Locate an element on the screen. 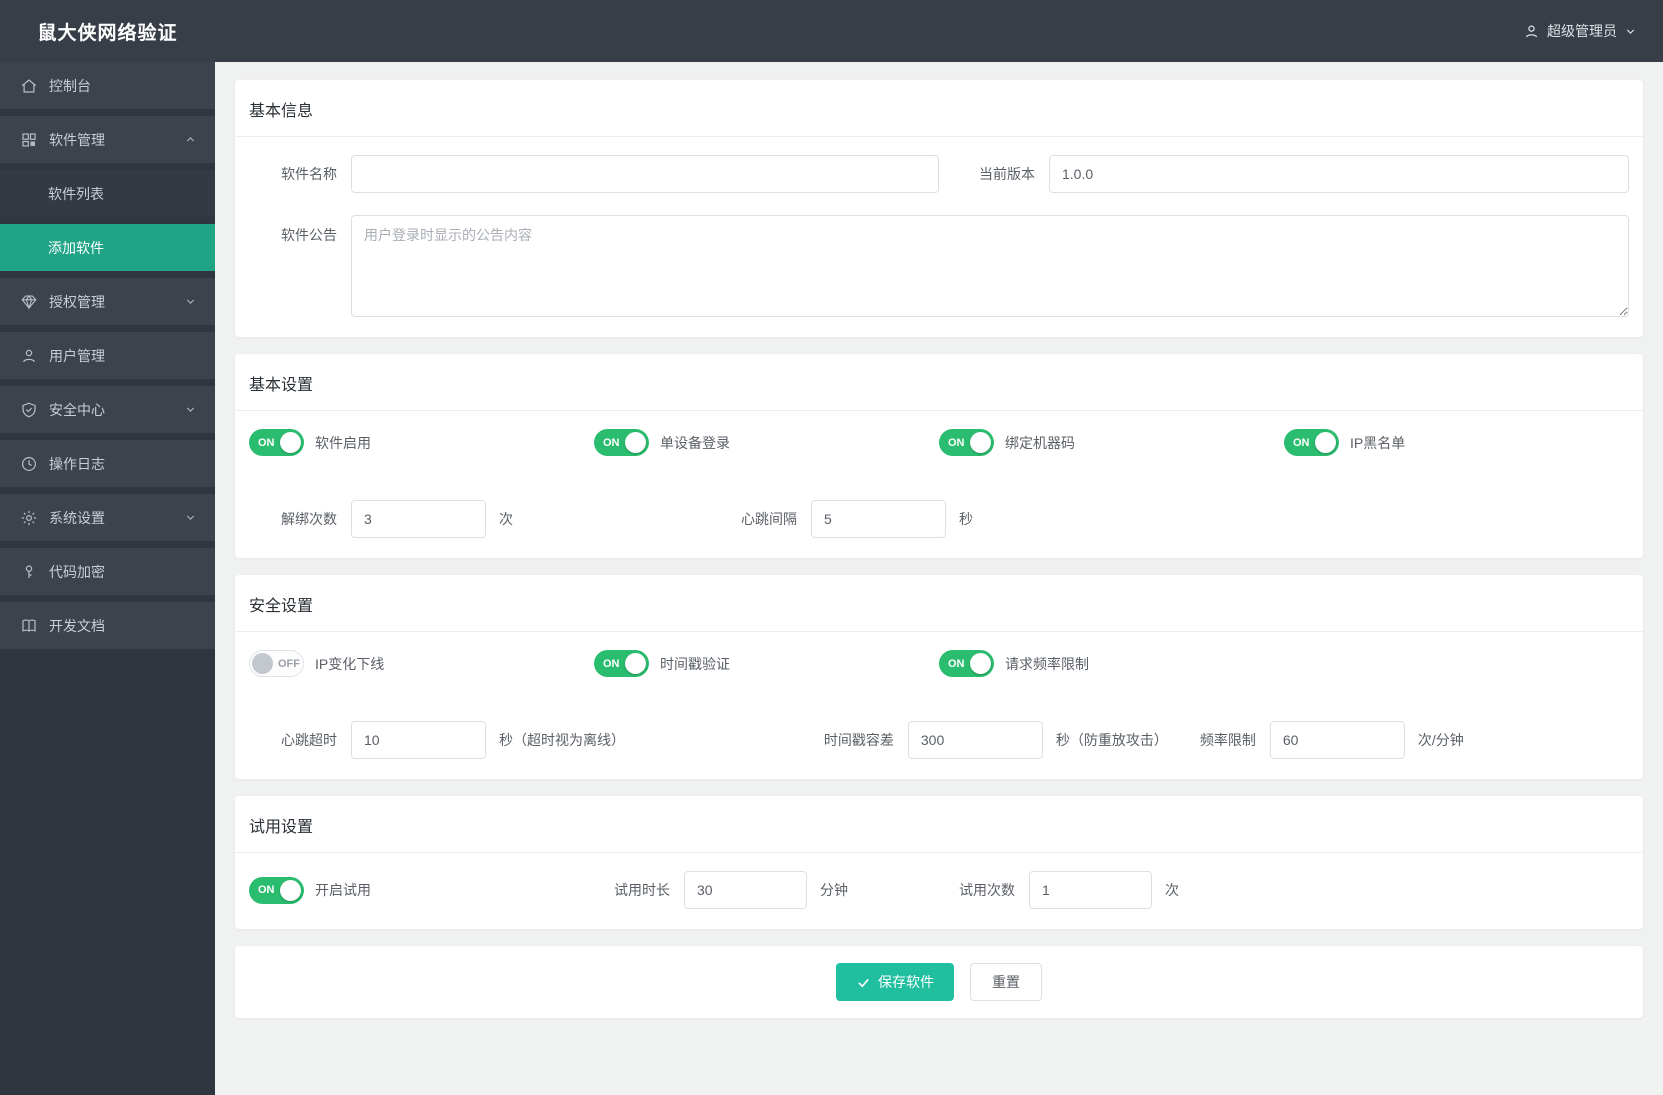 The image size is (1663, 1095). trial-enabled-setting: ON 开启试用 is located at coordinates (421, 890).